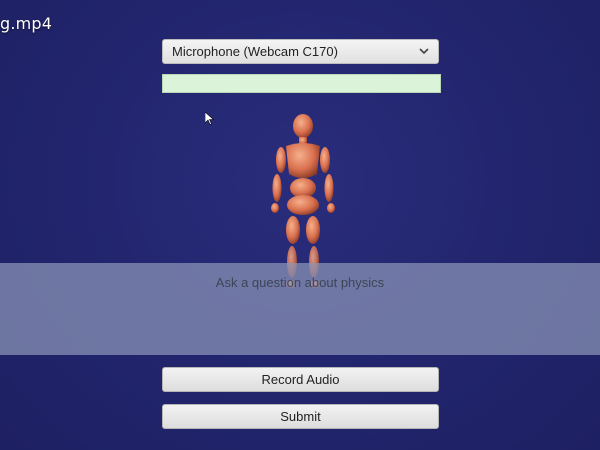  What do you see at coordinates (300, 282) in the screenshot?
I see `question-placeholder: Ask a question about physics` at bounding box center [300, 282].